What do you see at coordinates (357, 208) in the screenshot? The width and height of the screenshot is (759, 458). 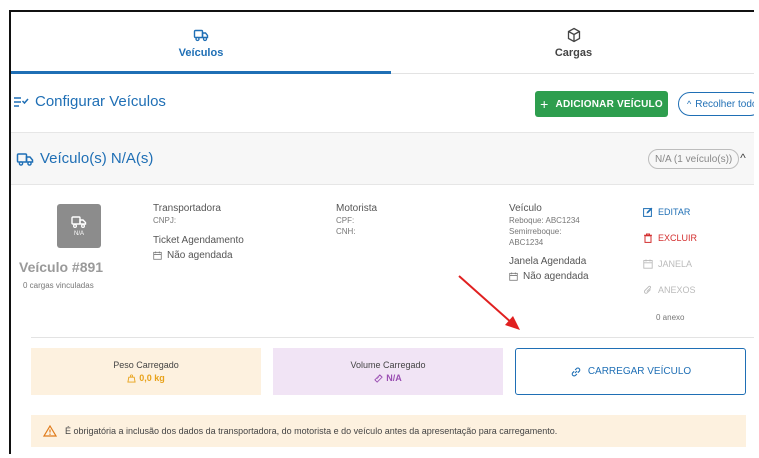 I see `motorista-label: Motorista` at bounding box center [357, 208].